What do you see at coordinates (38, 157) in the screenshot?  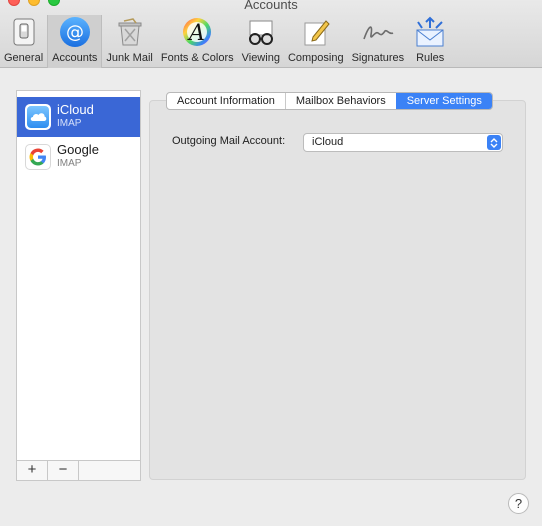 I see `google-icon` at bounding box center [38, 157].